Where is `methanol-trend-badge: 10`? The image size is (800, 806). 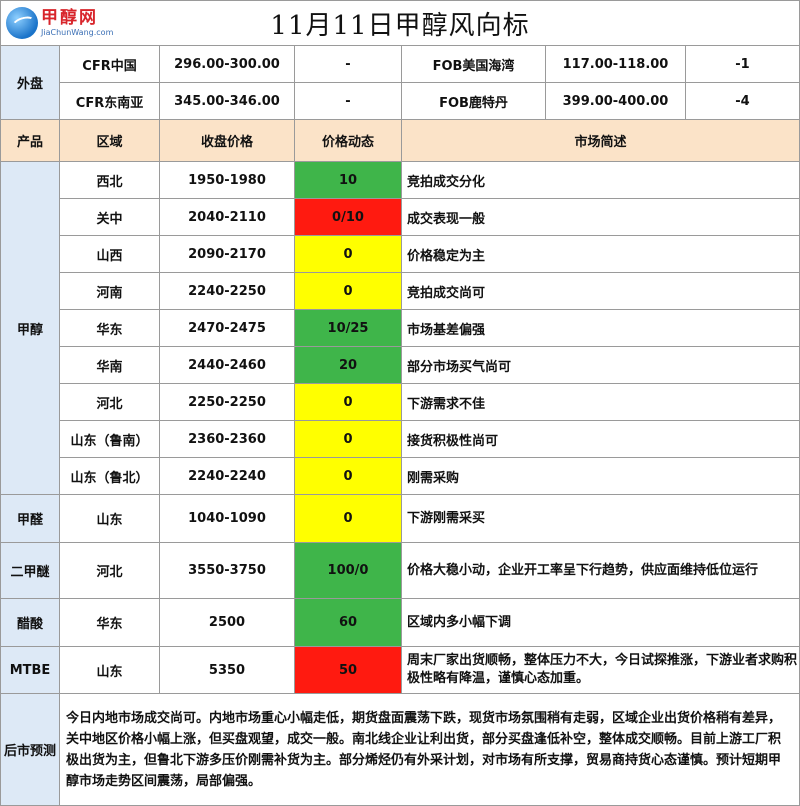 methanol-trend-badge: 10 is located at coordinates (348, 180).